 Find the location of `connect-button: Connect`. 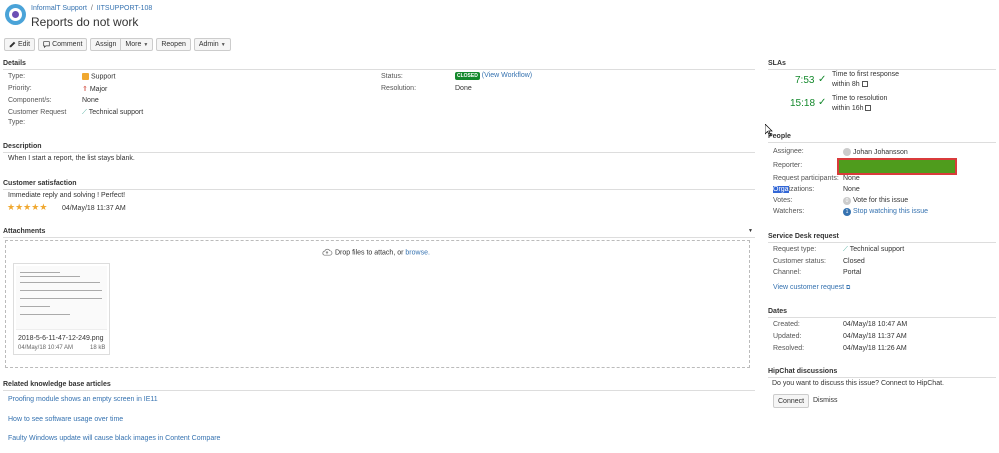

connect-button: Connect is located at coordinates (791, 401).